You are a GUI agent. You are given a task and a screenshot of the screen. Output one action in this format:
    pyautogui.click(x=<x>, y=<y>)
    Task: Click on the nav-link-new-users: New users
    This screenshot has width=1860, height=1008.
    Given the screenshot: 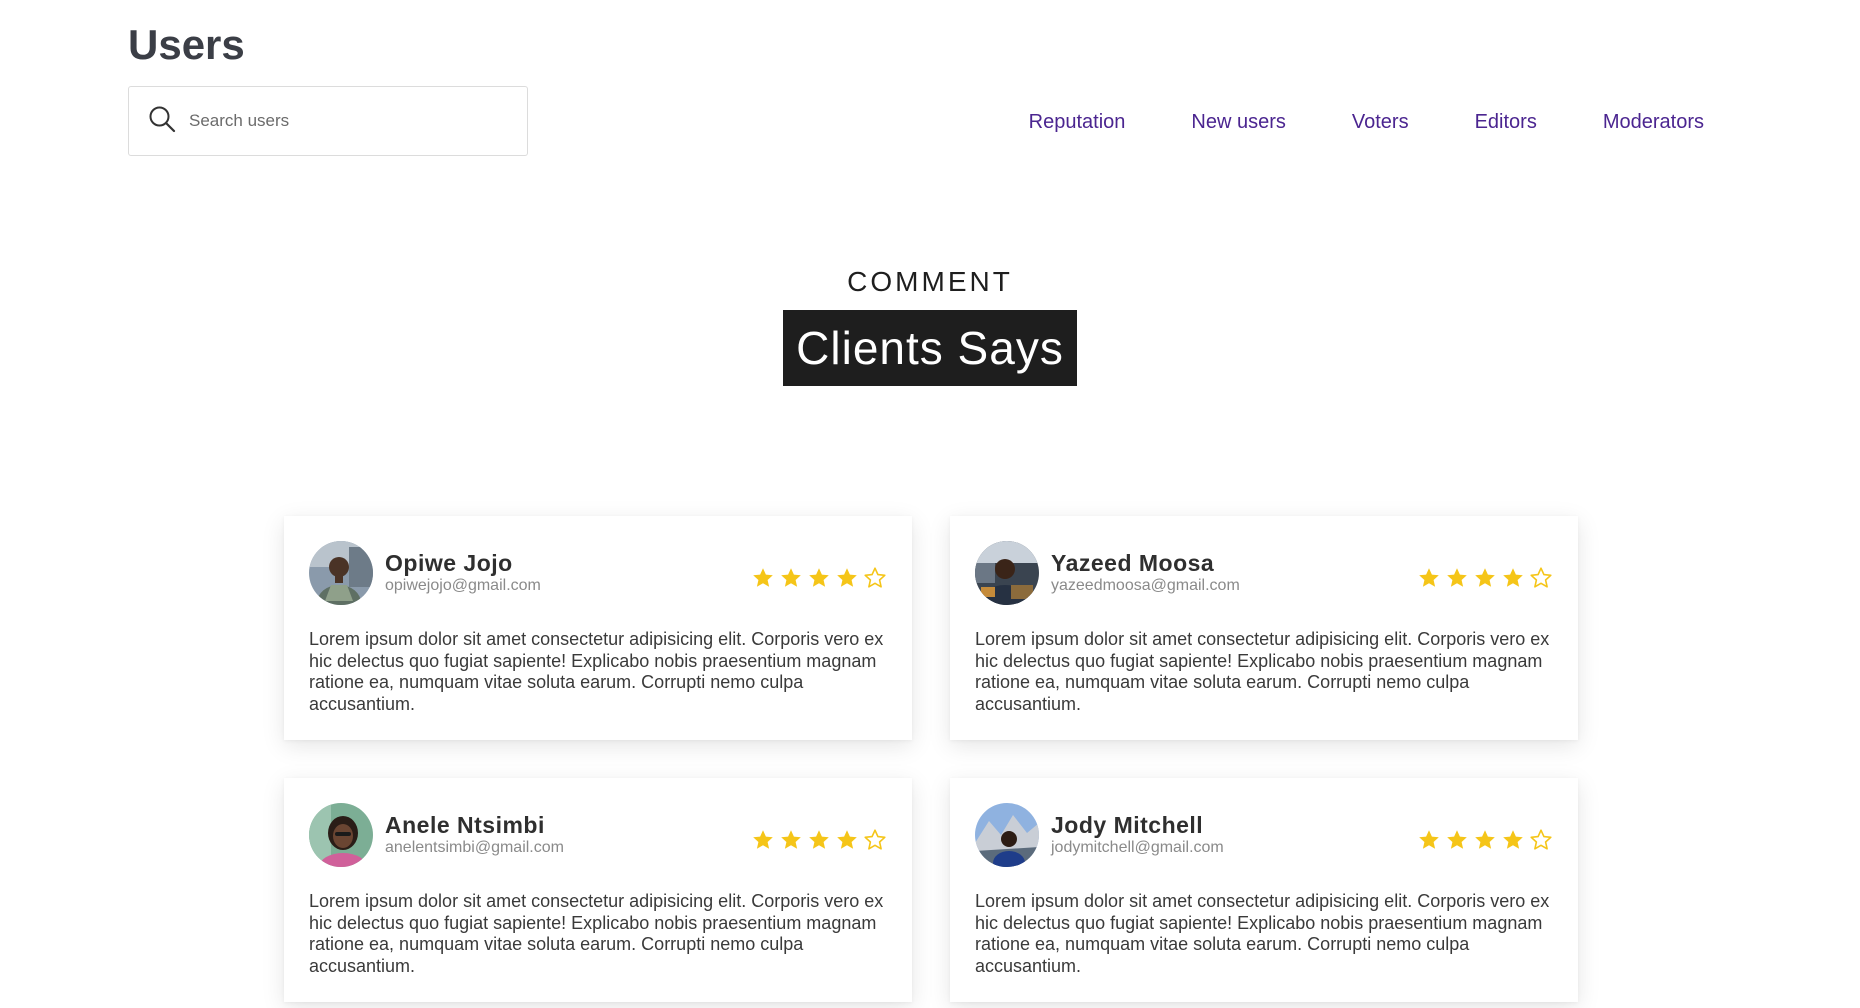 What is the action you would take?
    pyautogui.click(x=1238, y=122)
    